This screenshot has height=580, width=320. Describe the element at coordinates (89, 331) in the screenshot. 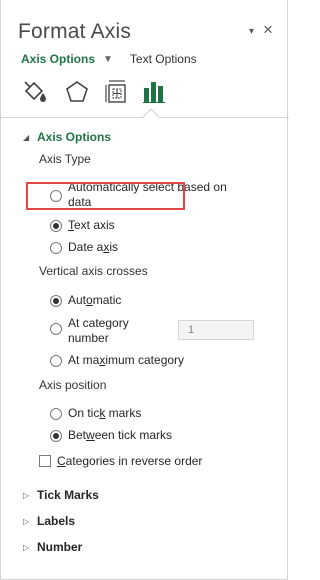

I see `radio-at-category-number: At category number` at that location.